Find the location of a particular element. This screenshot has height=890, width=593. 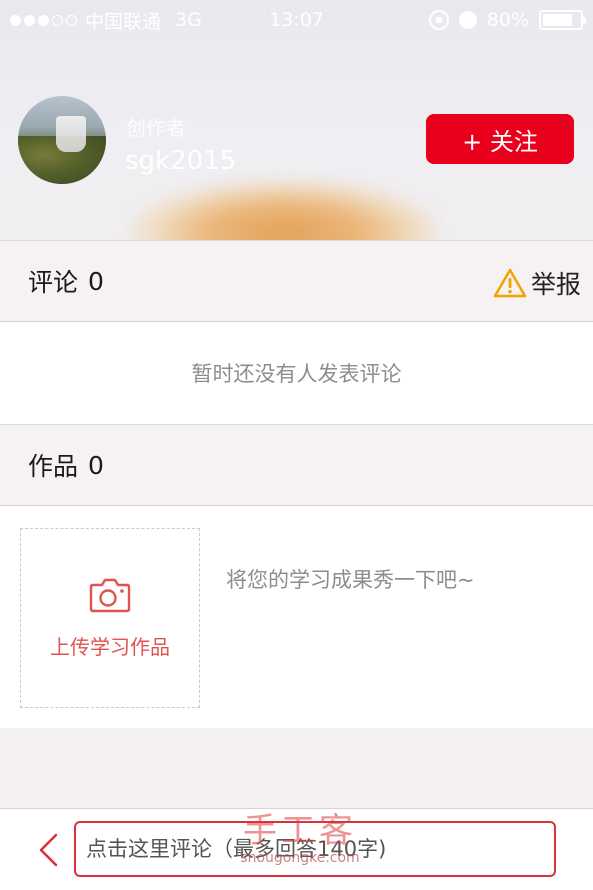

battery-icon is located at coordinates (562, 20).